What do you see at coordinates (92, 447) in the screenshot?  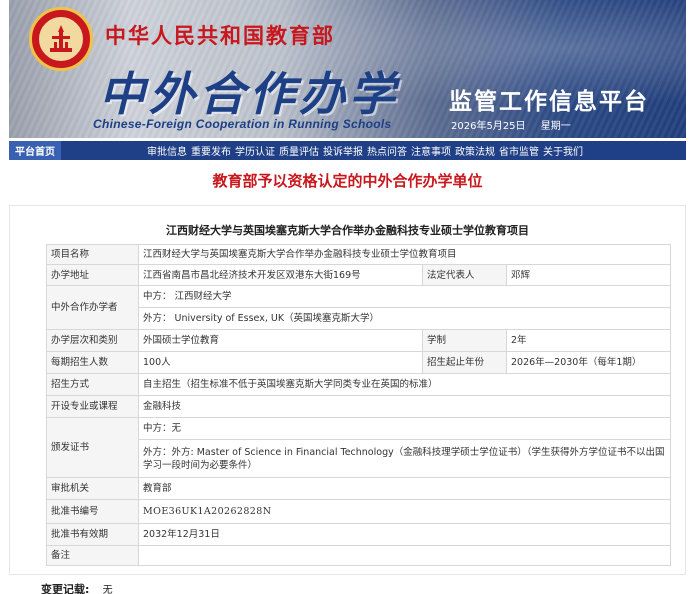 I see `label-certificate: 颁发证书` at bounding box center [92, 447].